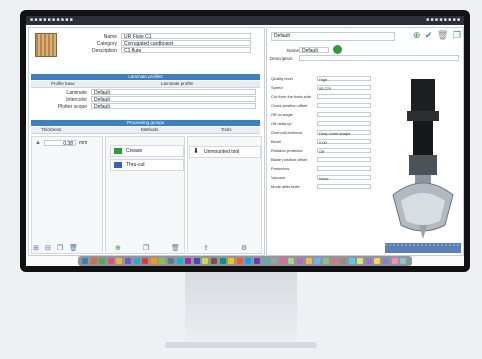 This screenshot has width=482, height=359. Describe the element at coordinates (173, 106) in the screenshot. I see `plotter-scope-select: Default` at that location.